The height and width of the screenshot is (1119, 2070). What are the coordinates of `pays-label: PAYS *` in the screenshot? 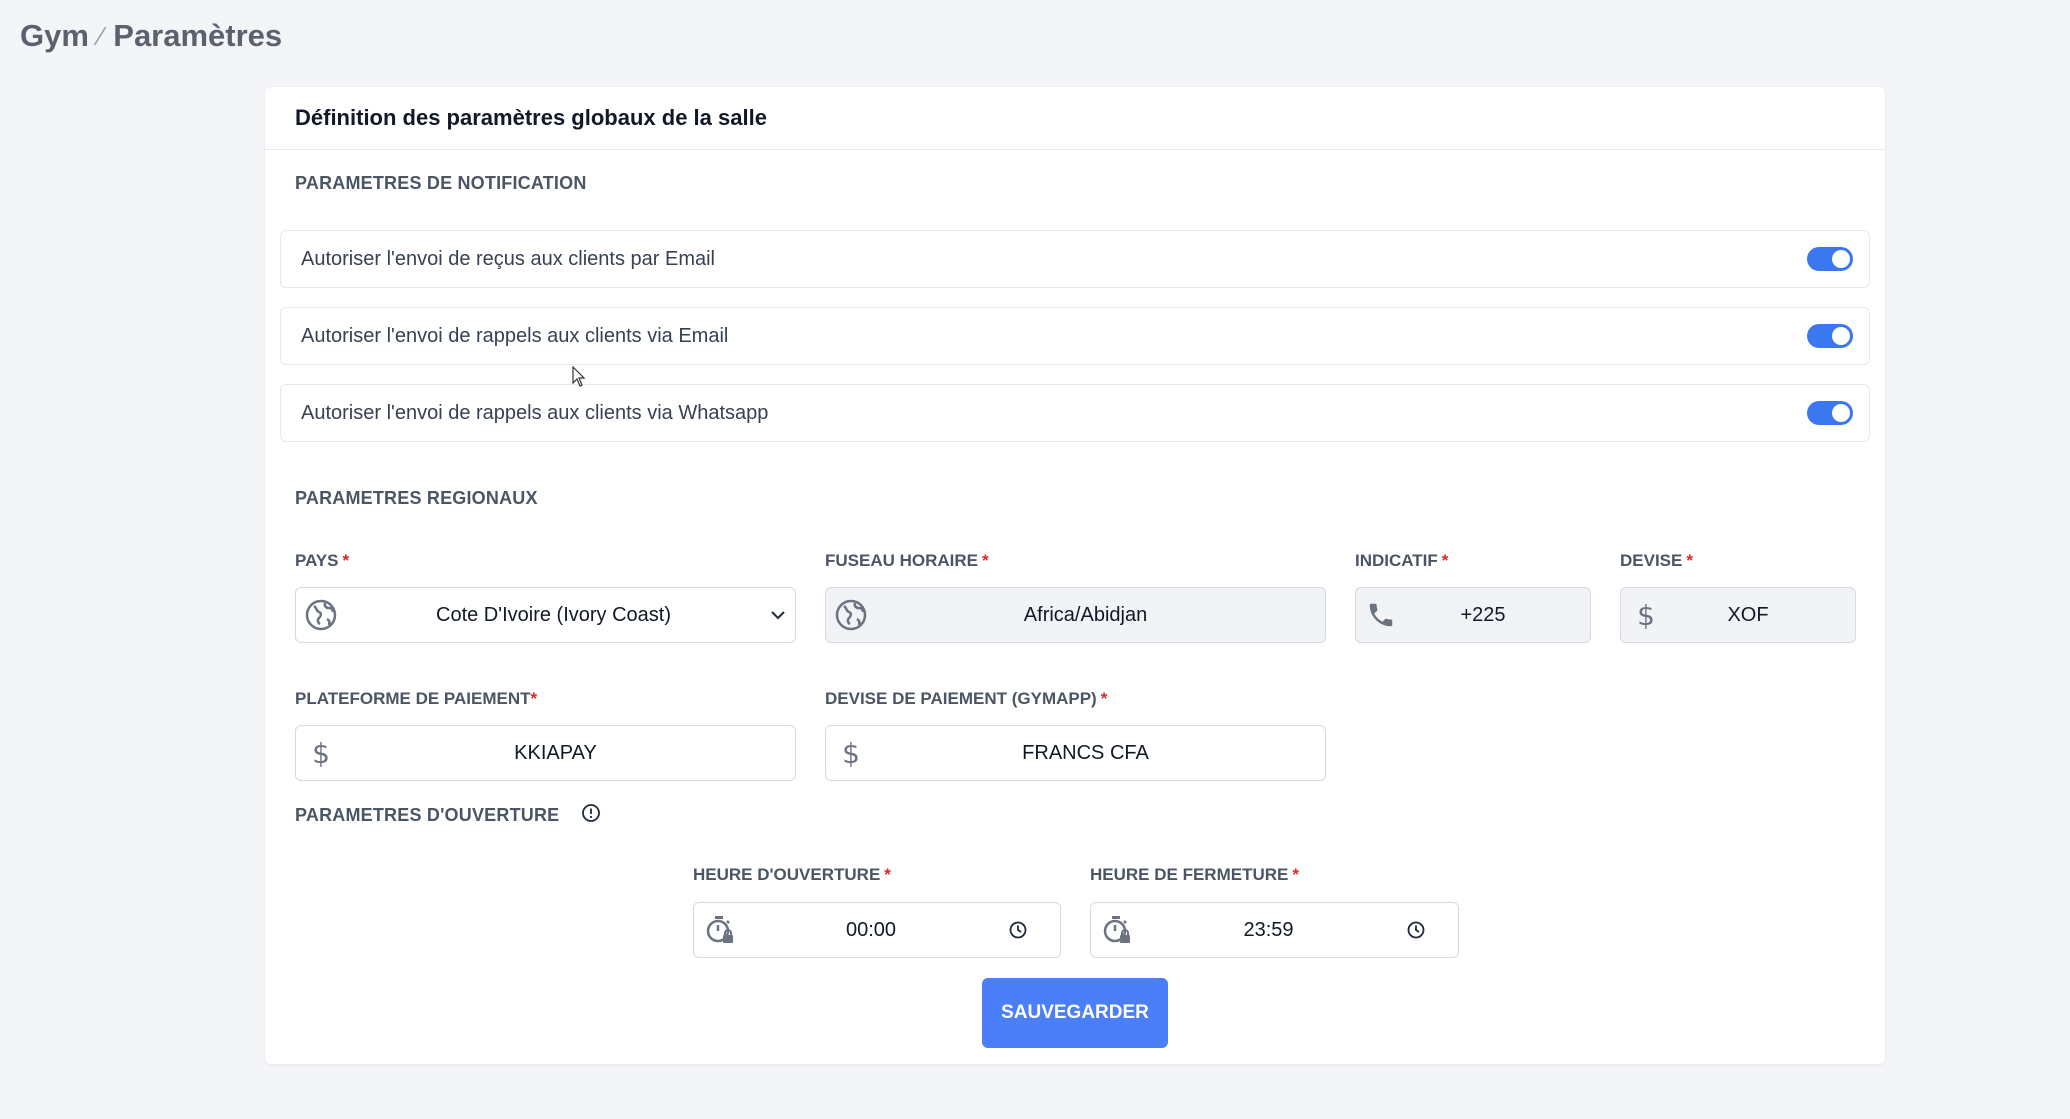 It's located at (322, 561).